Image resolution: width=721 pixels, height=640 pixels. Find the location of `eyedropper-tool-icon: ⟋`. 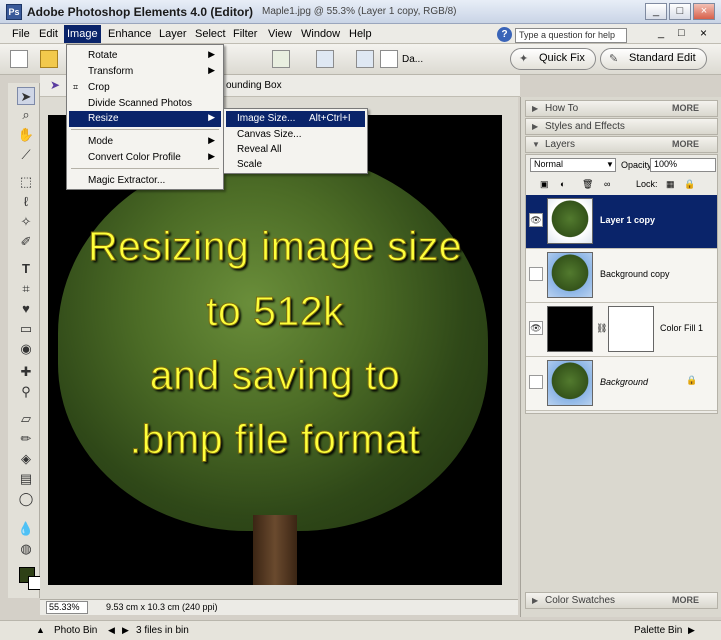

eyedropper-tool-icon: ⟋ is located at coordinates (26, 155).